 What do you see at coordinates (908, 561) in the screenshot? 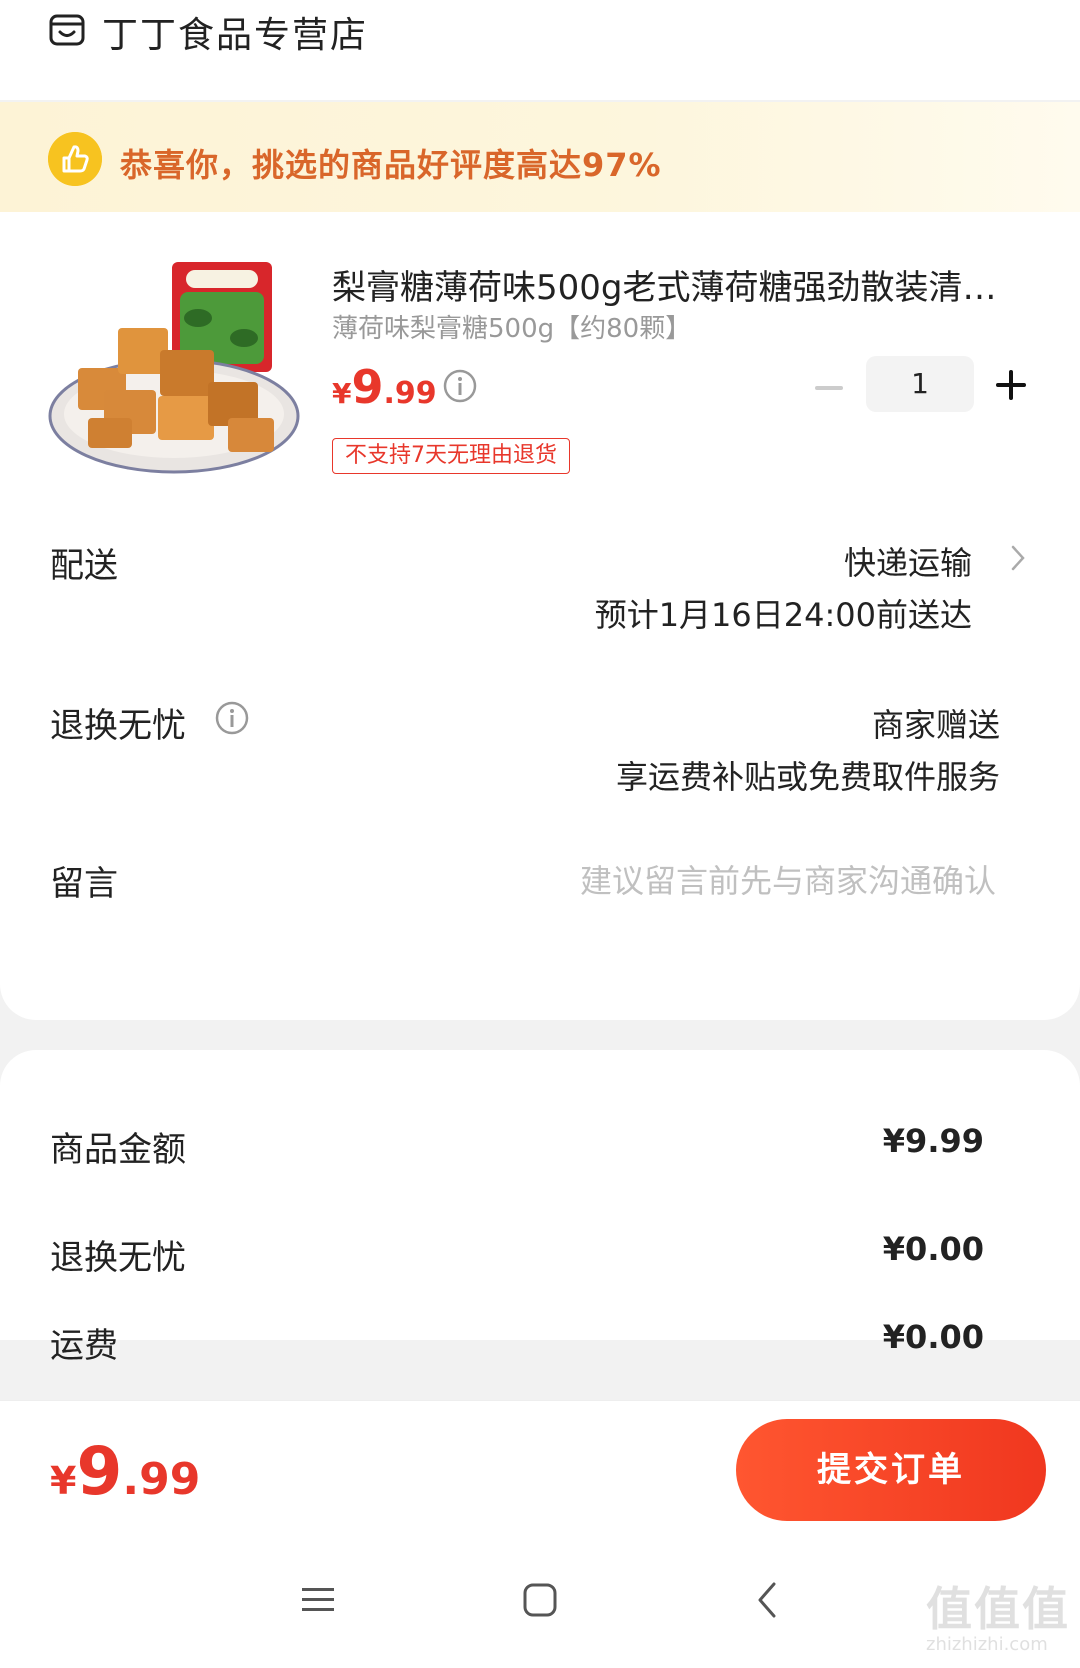
I see `delivery-method: 快递运输` at bounding box center [908, 561].